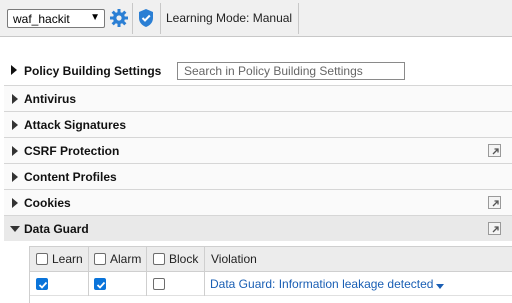  I want to click on section-label: Attack Signatures, so click(75, 125).